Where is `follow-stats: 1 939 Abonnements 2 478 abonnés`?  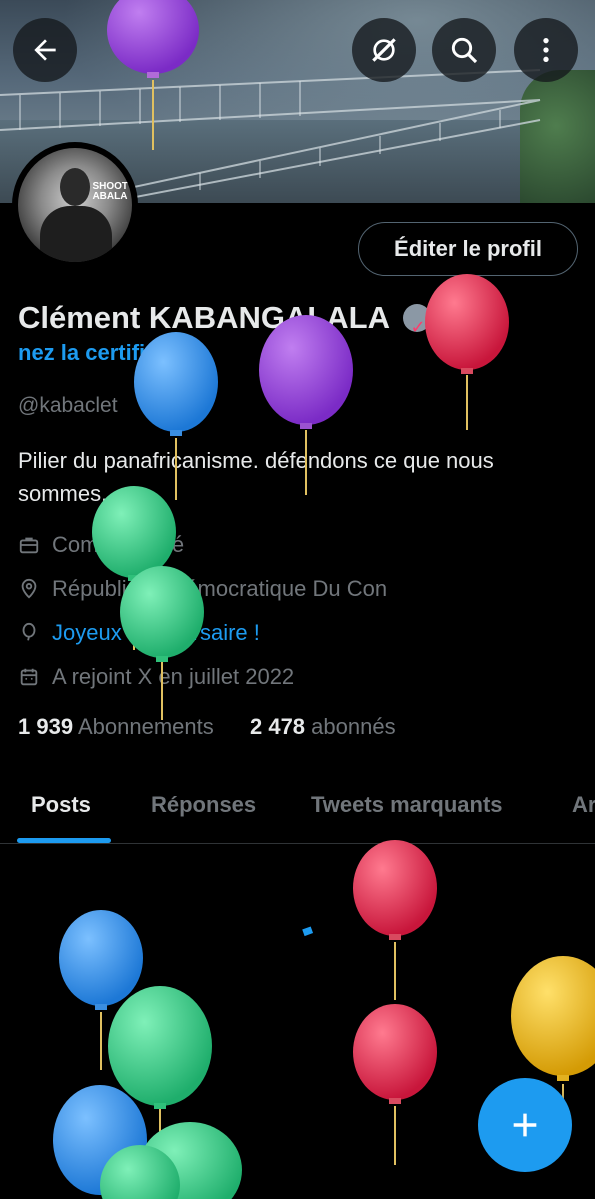 follow-stats: 1 939 Abonnements 2 478 abonnés is located at coordinates (207, 727).